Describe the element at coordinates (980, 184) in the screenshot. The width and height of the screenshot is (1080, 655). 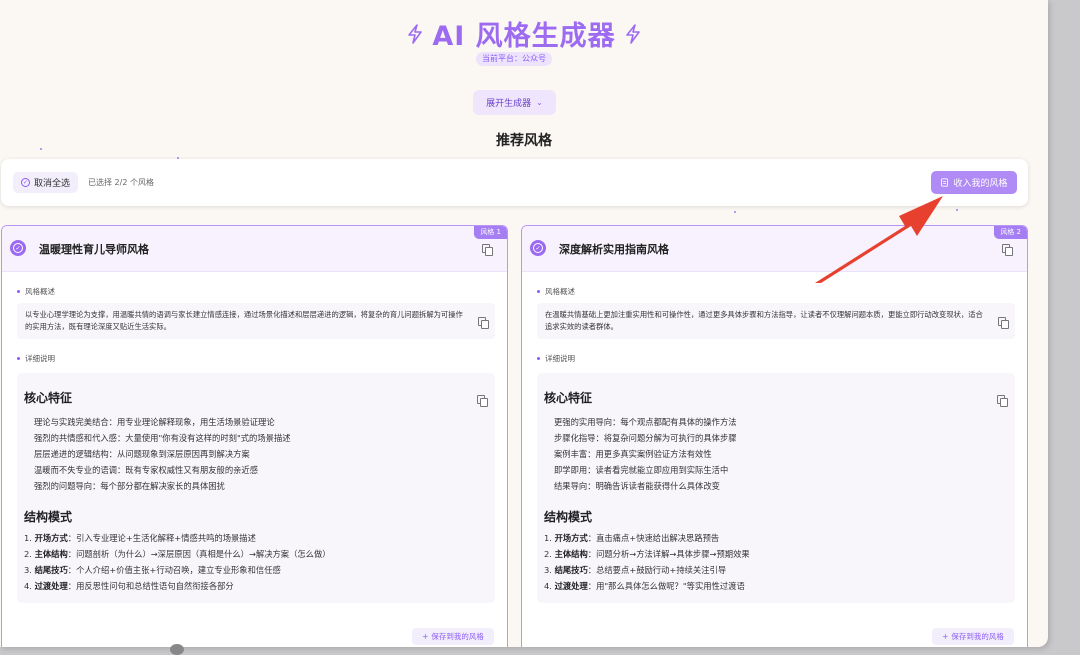
I see `collect-styles-label: 收入我的风格` at that location.